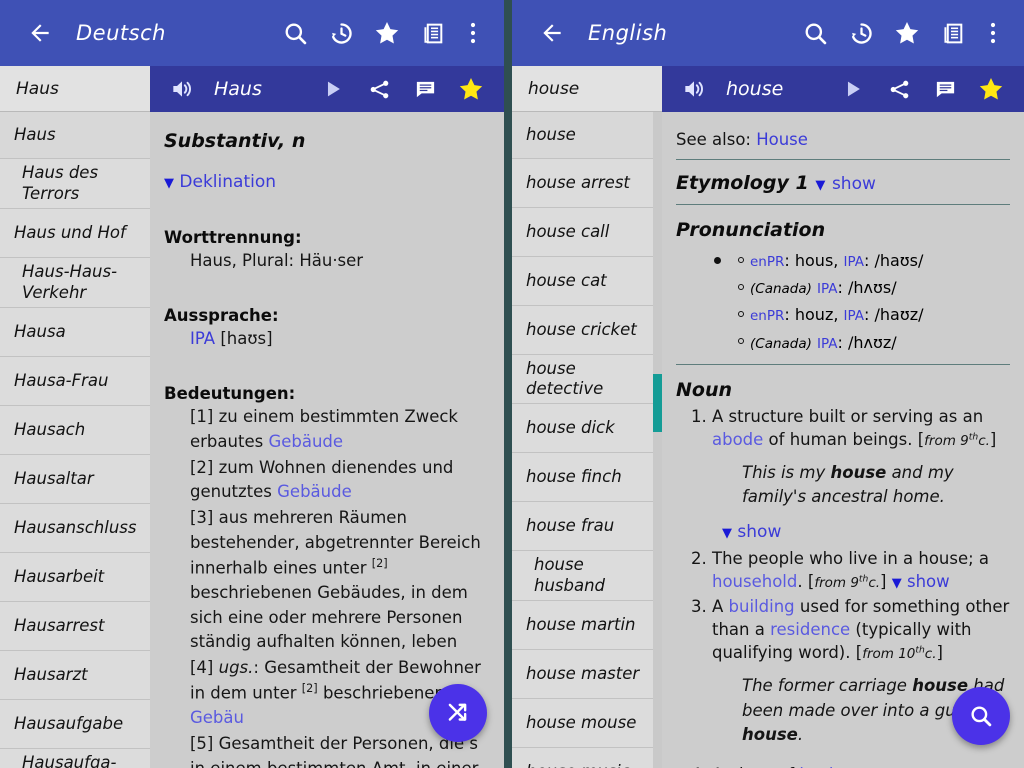 The image size is (1024, 768). Describe the element at coordinates (754, 581) in the screenshot. I see `definition-link-household: household` at that location.